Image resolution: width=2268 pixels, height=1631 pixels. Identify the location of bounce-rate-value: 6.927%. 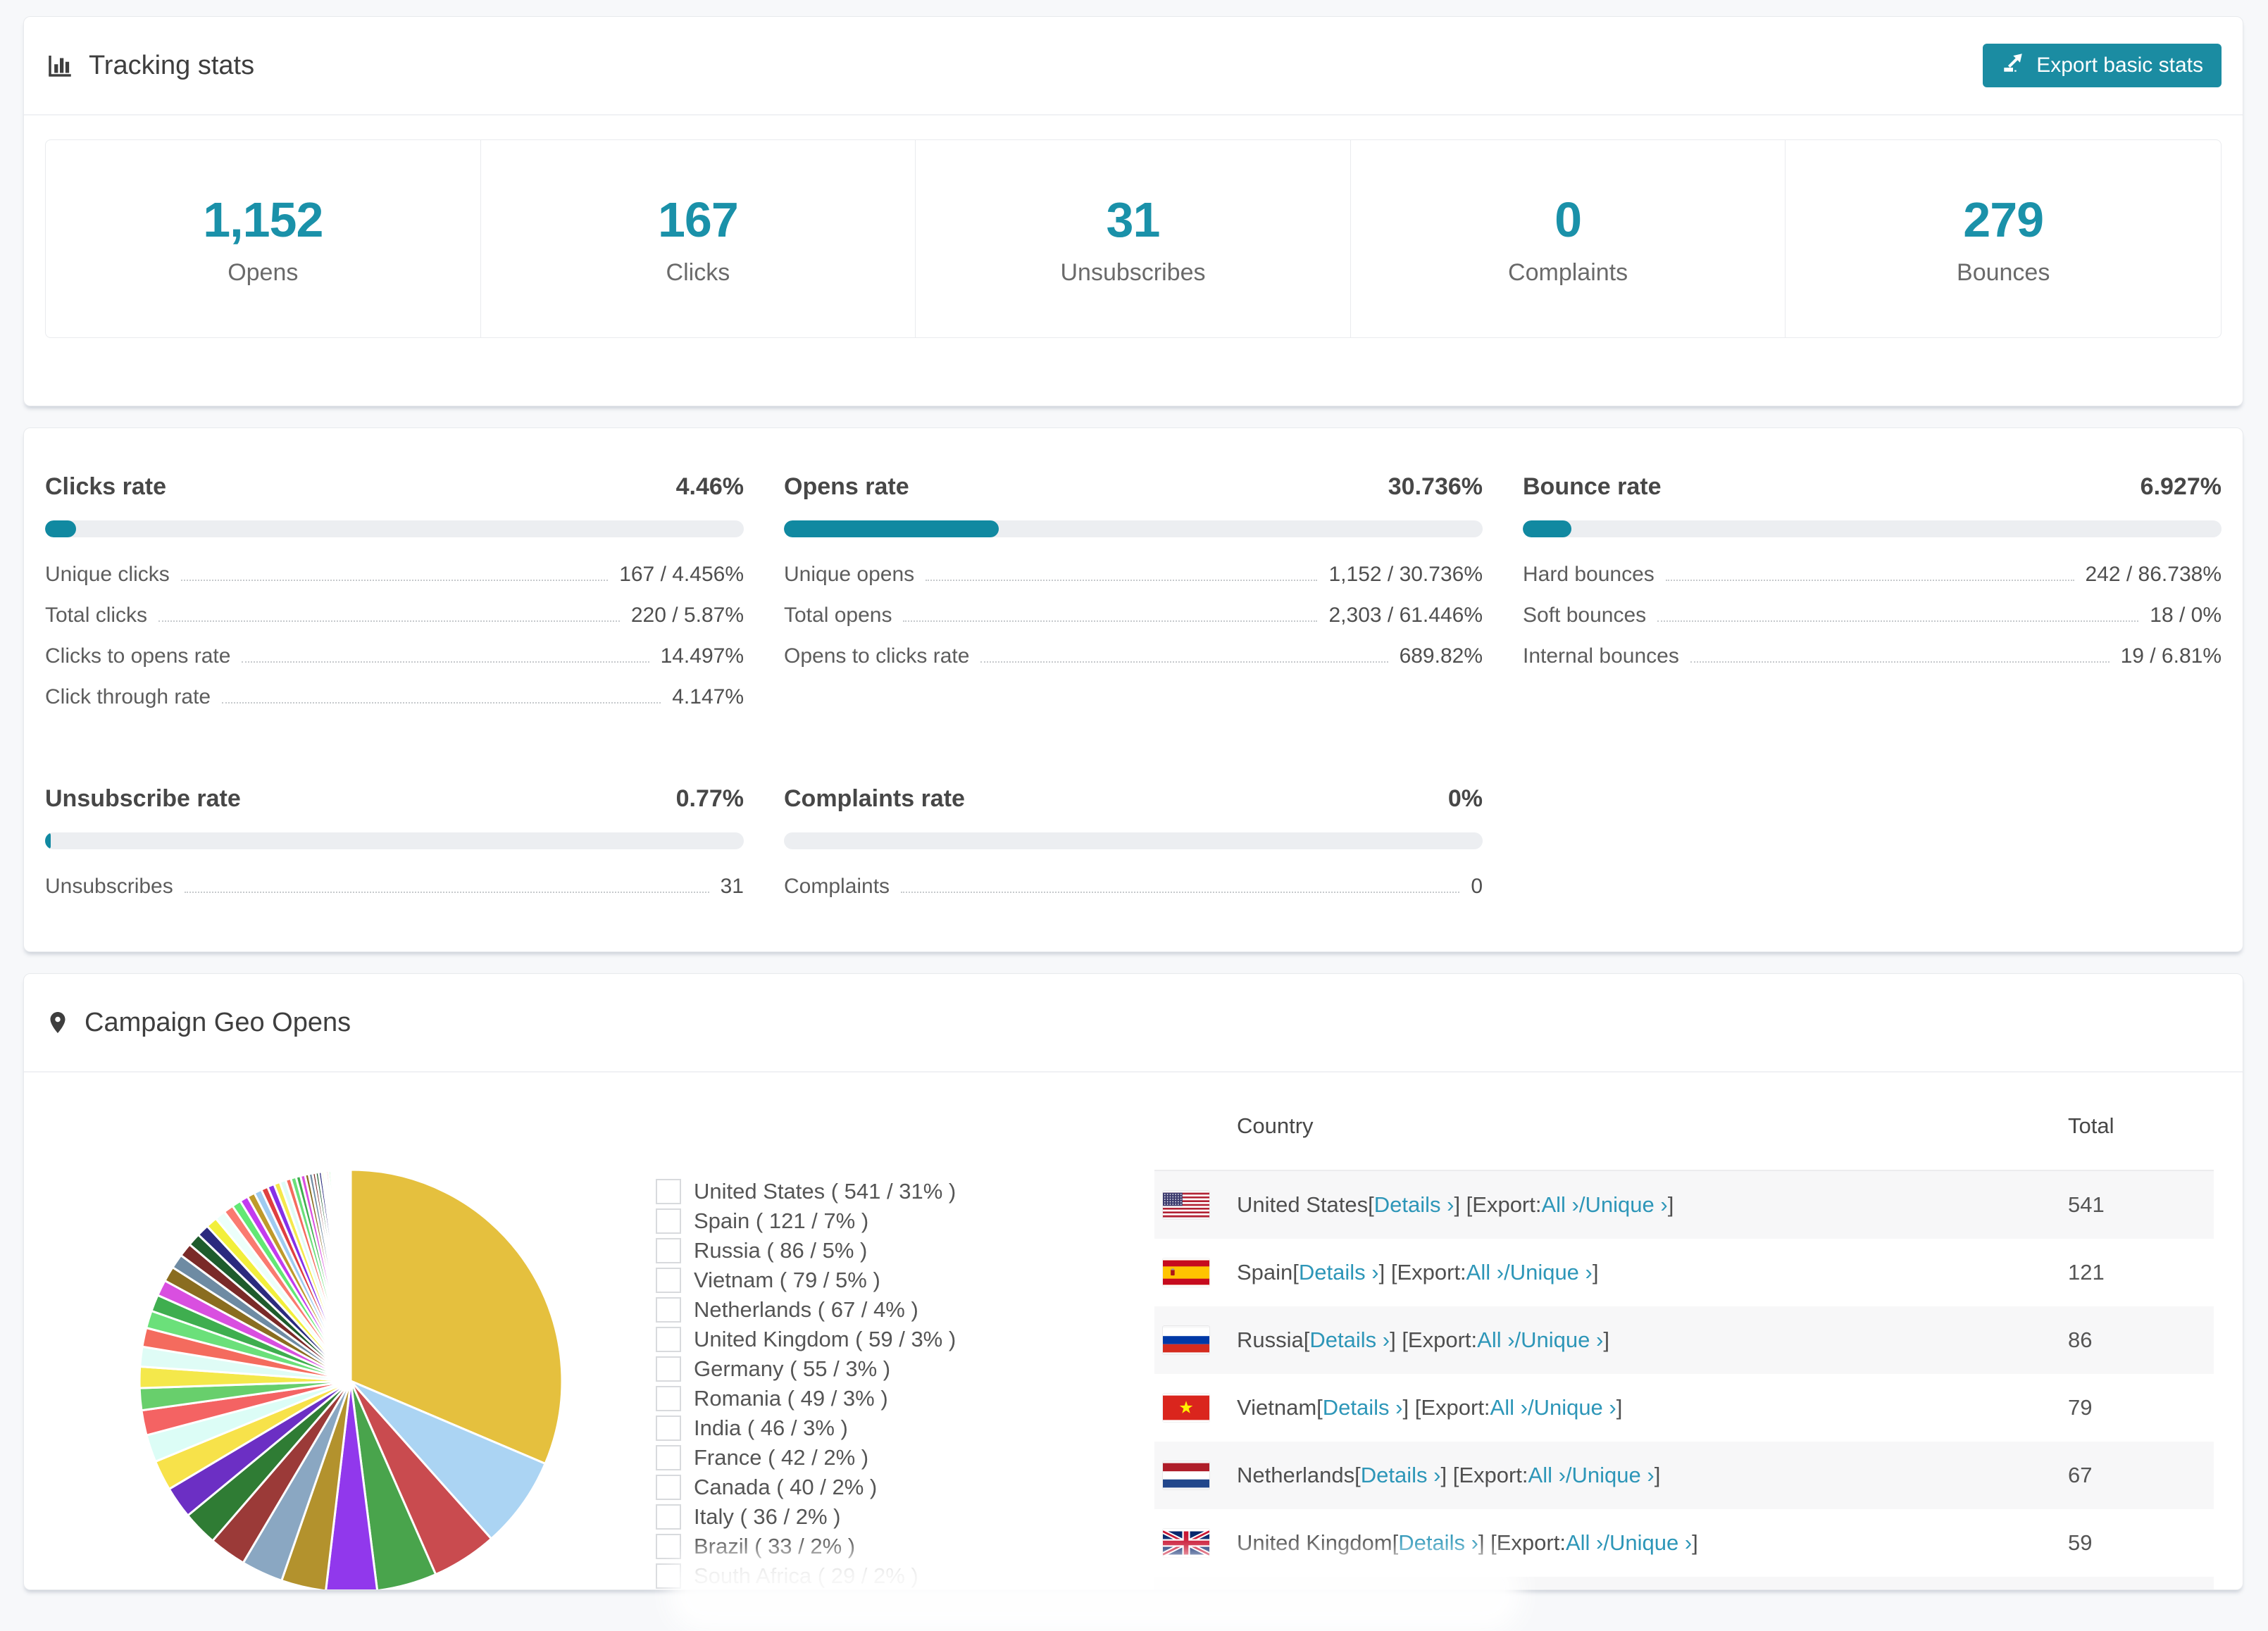
(2181, 486).